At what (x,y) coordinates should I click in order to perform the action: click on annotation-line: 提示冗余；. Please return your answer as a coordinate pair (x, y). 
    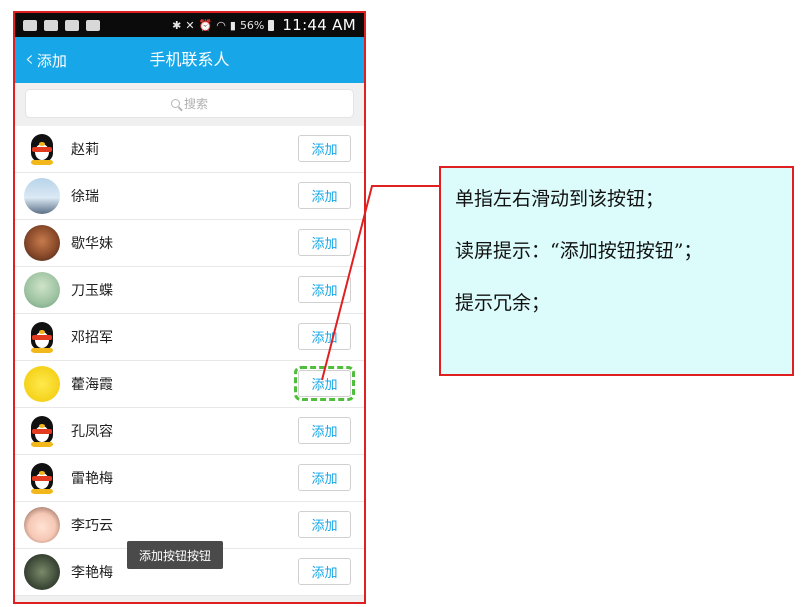
    Looking at the image, I should click on (503, 303).